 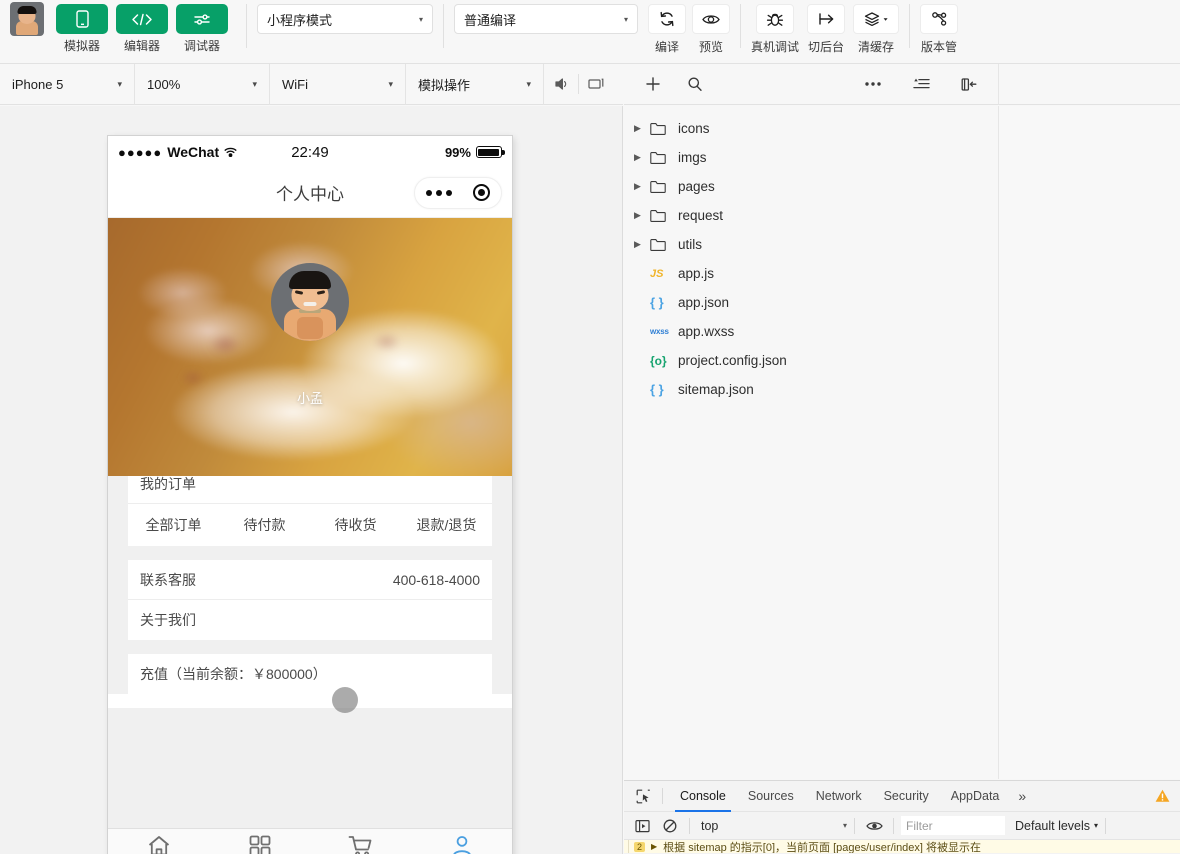 I want to click on status-time: 22:49, so click(x=310, y=152).